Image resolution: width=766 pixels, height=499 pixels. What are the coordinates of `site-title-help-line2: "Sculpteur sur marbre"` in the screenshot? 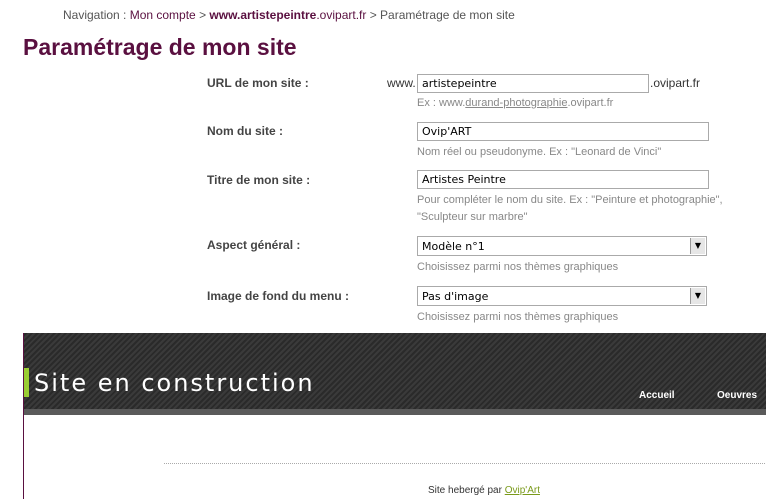 It's located at (472, 217).